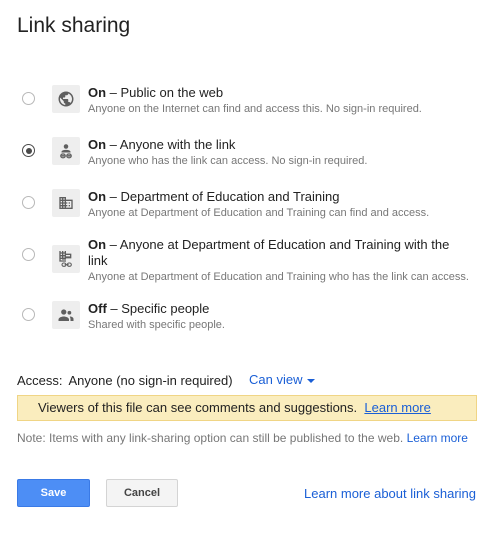  What do you see at coordinates (311, 380) in the screenshot?
I see `caret-down-icon` at bounding box center [311, 380].